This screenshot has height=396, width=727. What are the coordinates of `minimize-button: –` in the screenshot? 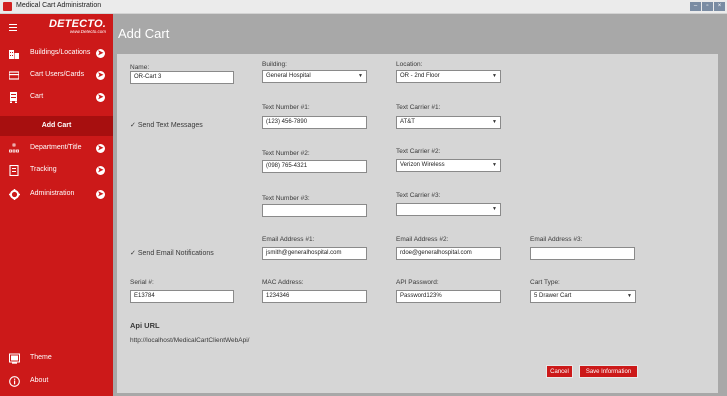 It's located at (695, 6).